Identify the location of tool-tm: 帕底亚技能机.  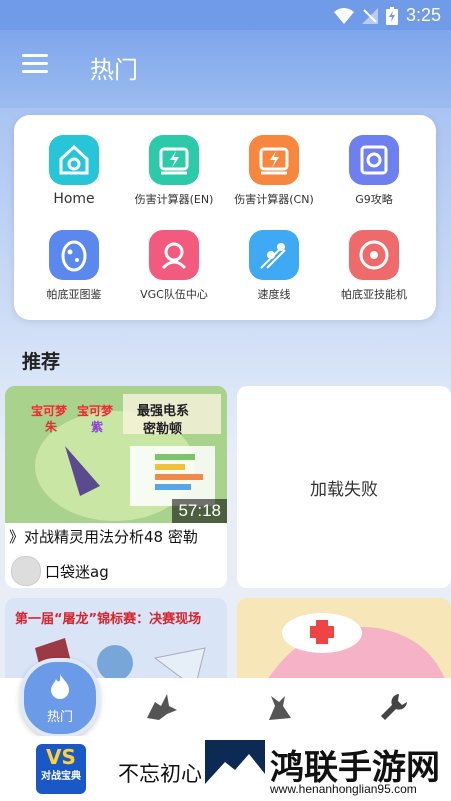
(374, 257).